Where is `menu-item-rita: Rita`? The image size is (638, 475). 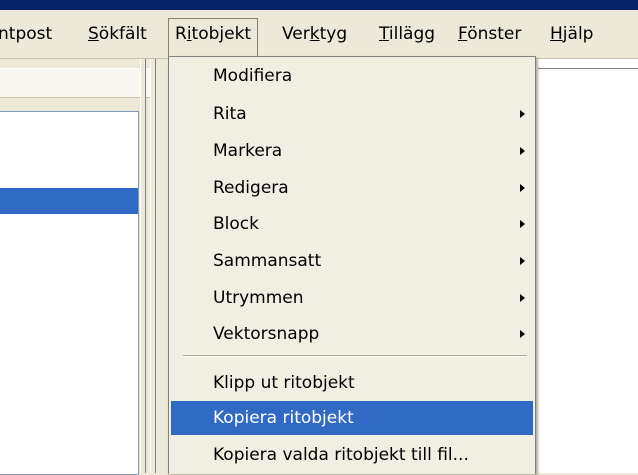
menu-item-rita: Rita is located at coordinates (352, 114).